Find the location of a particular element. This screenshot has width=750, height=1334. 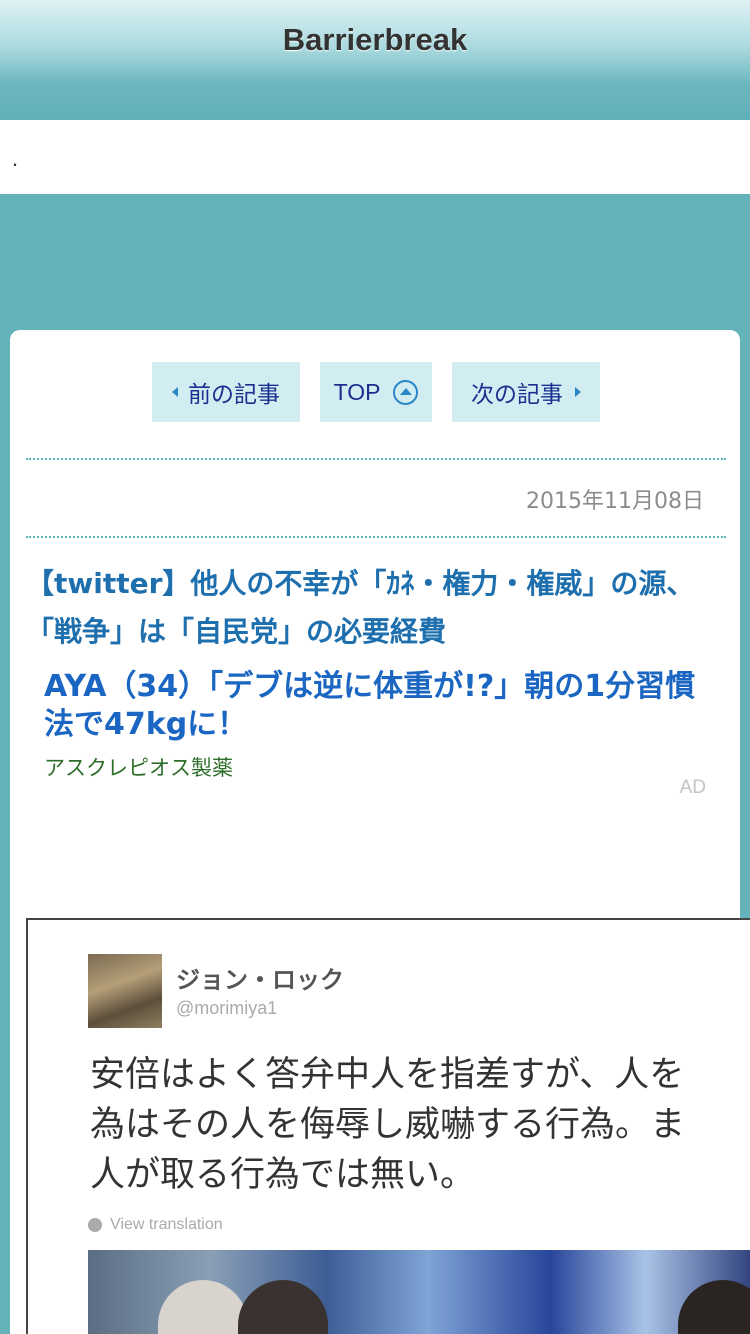

chevron-left-icon is located at coordinates (175, 392).